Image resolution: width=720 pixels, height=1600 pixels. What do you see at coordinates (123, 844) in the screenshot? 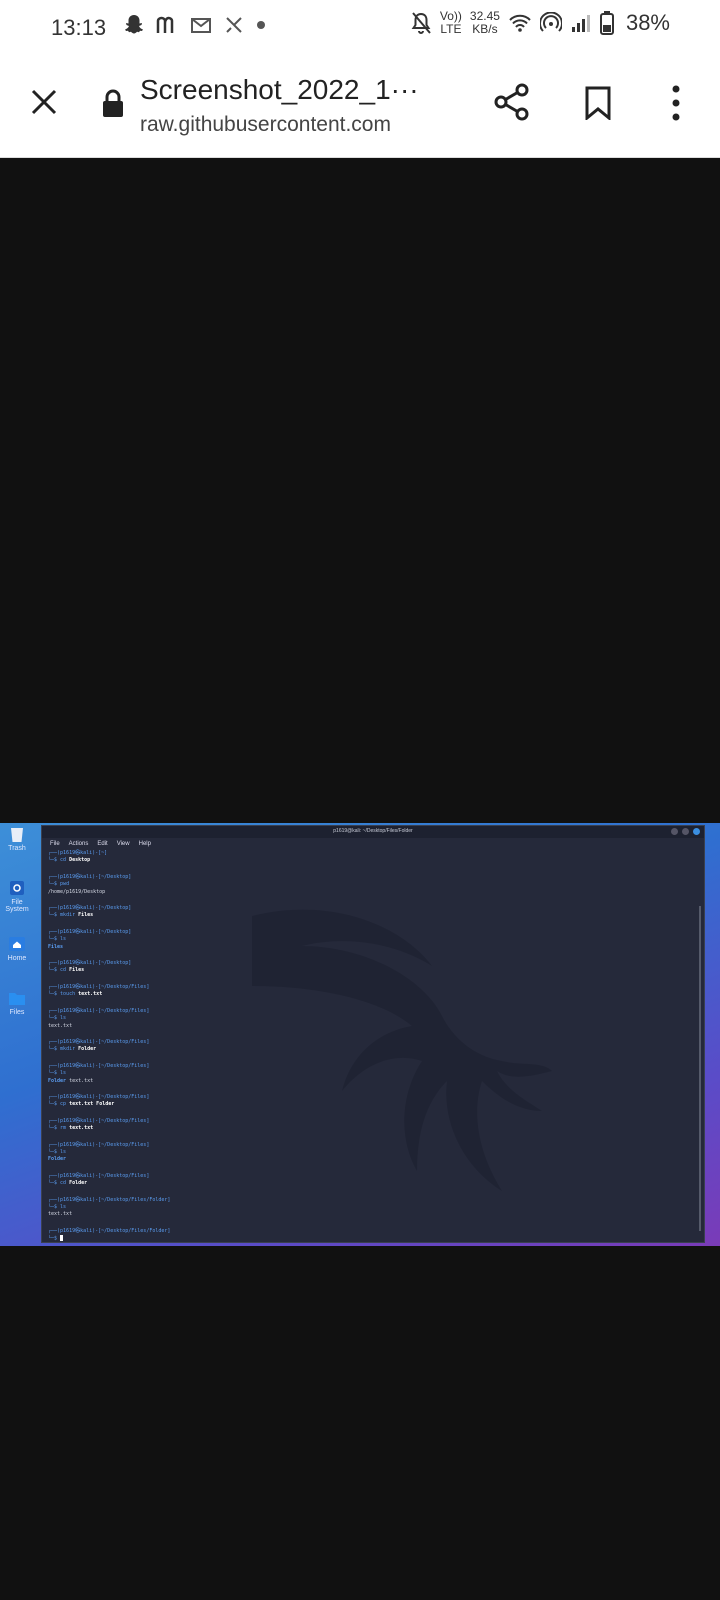
I see `menu-view: View` at bounding box center [123, 844].